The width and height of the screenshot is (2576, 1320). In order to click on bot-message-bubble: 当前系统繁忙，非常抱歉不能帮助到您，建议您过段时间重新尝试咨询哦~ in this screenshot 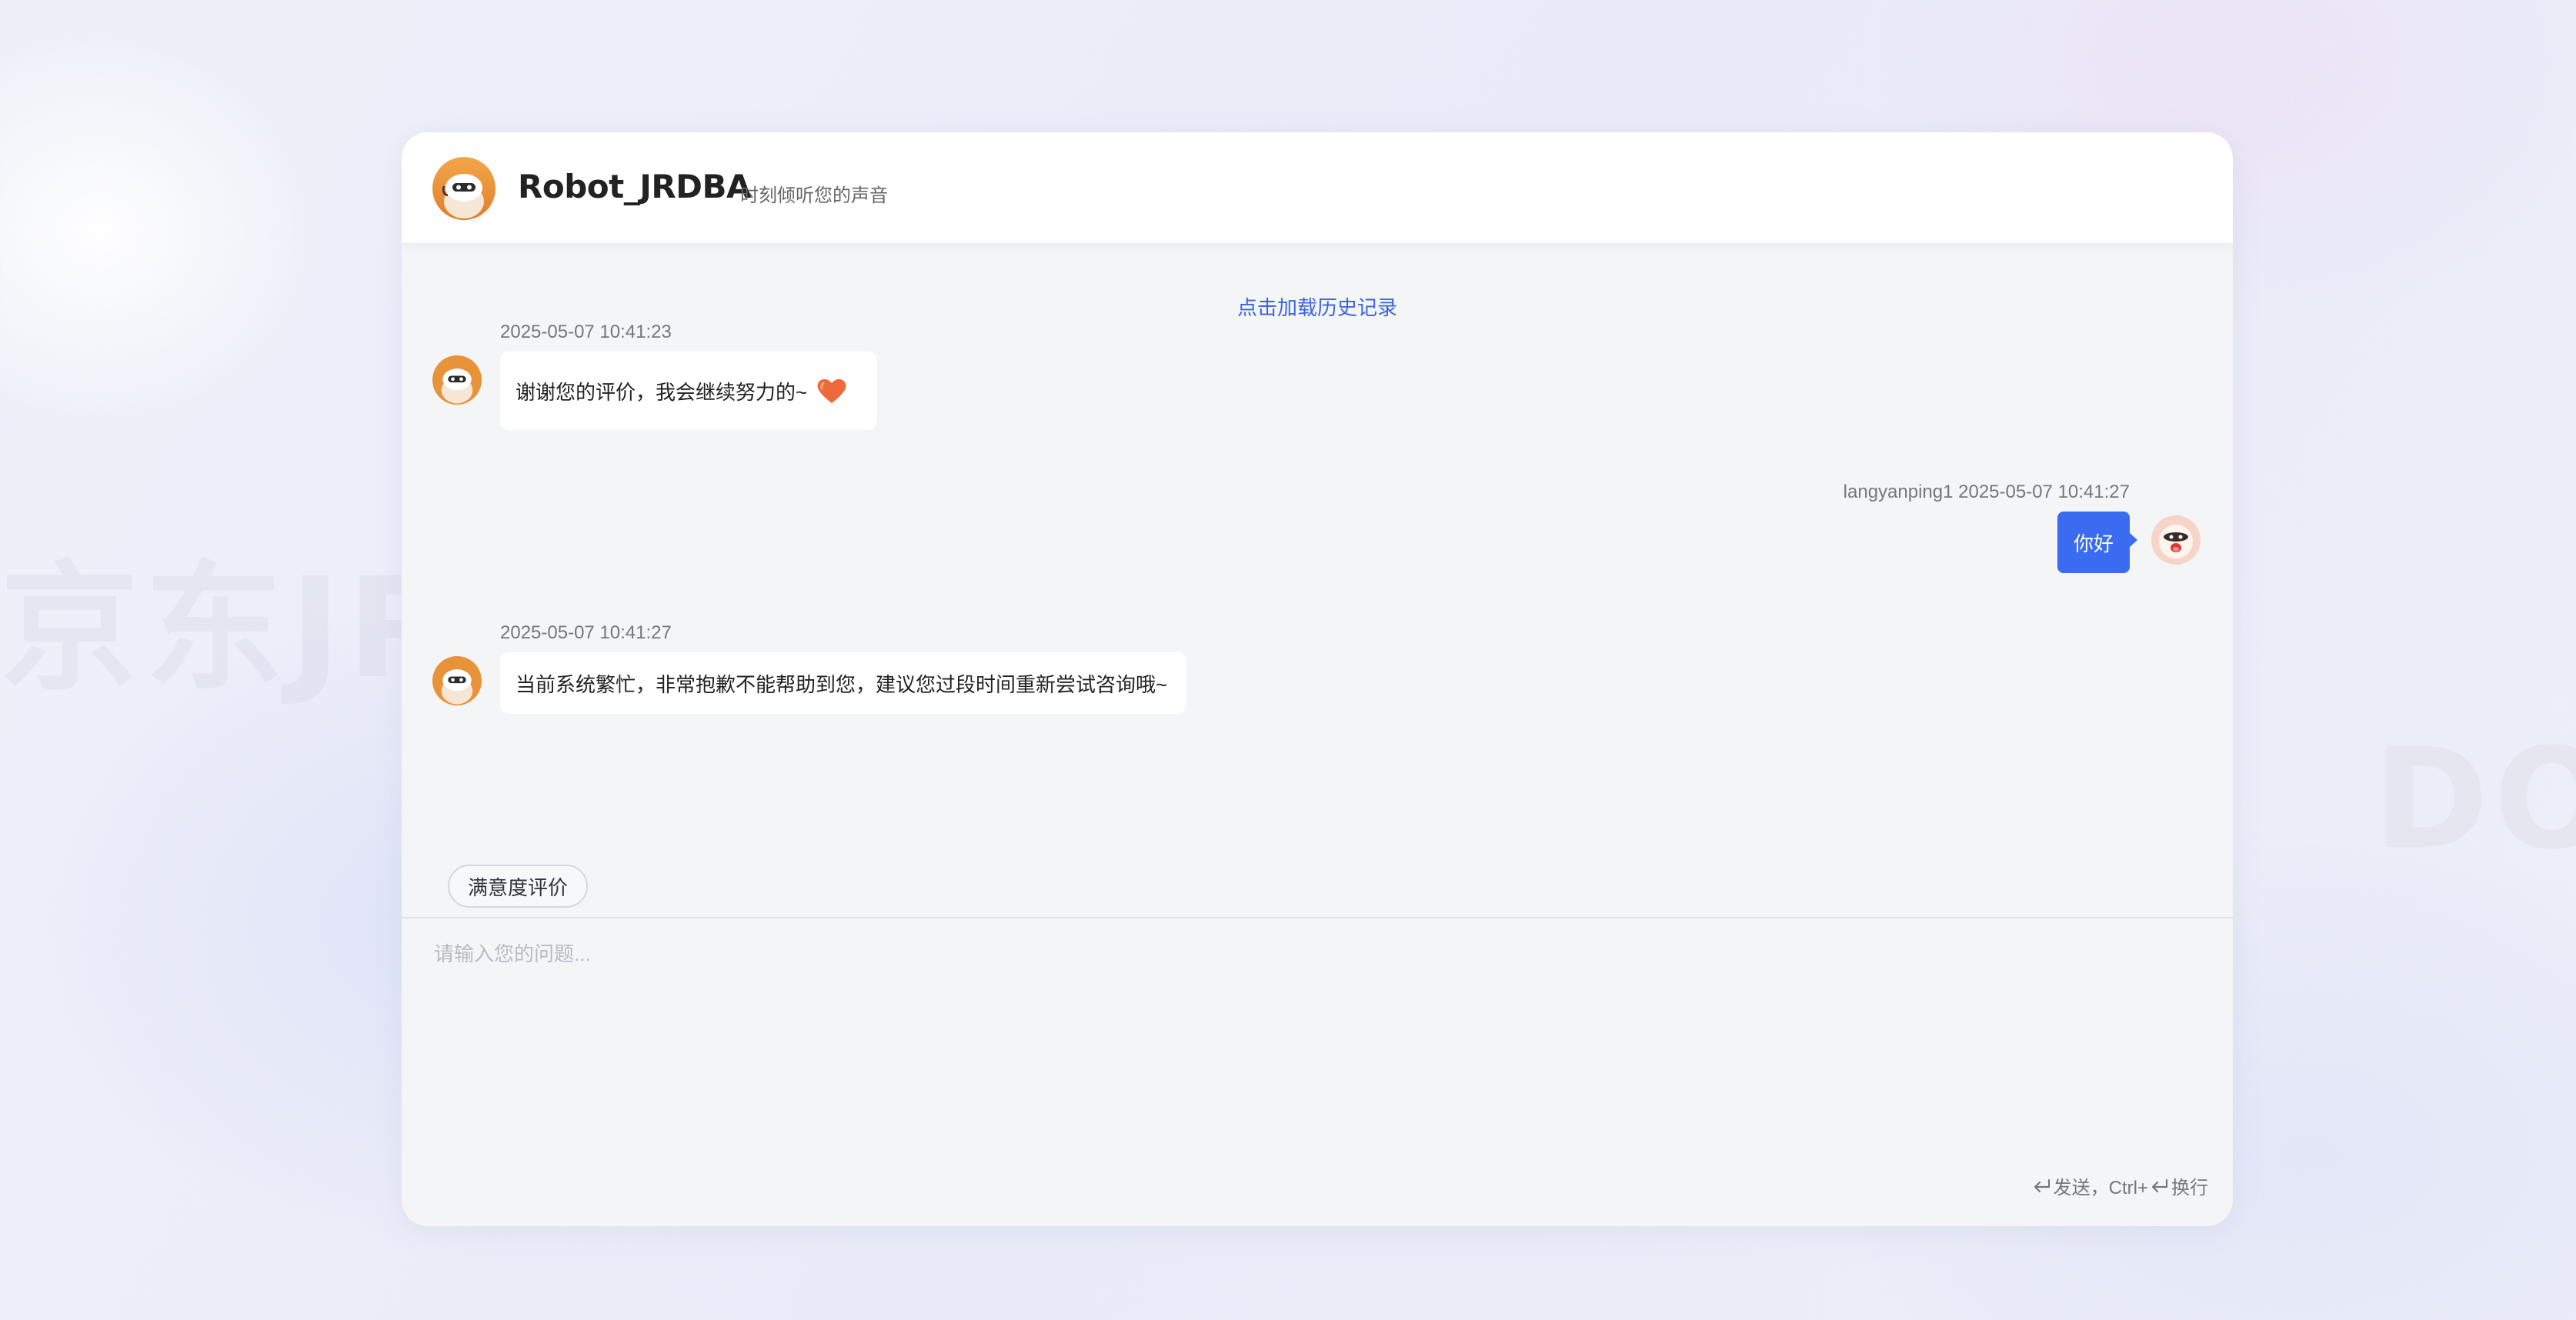, I will do `click(843, 683)`.